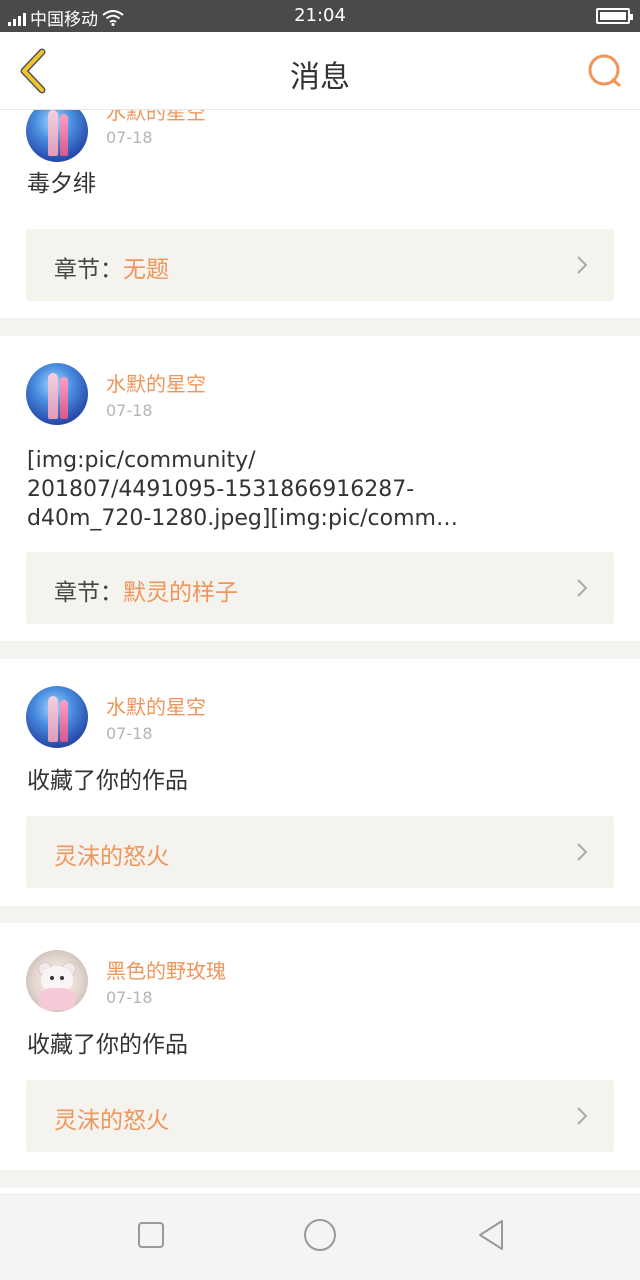 The height and width of the screenshot is (1280, 640). Describe the element at coordinates (151, 1235) in the screenshot. I see `nav-recent-icon` at that location.